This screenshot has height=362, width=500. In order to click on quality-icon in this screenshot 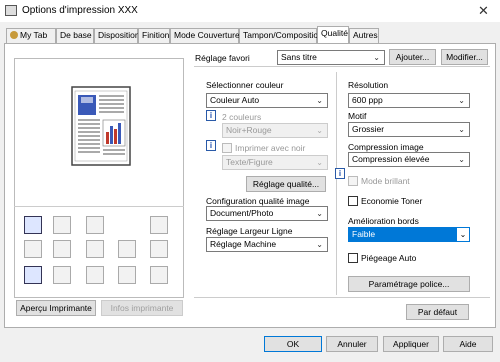, I will do `click(33, 275)`.